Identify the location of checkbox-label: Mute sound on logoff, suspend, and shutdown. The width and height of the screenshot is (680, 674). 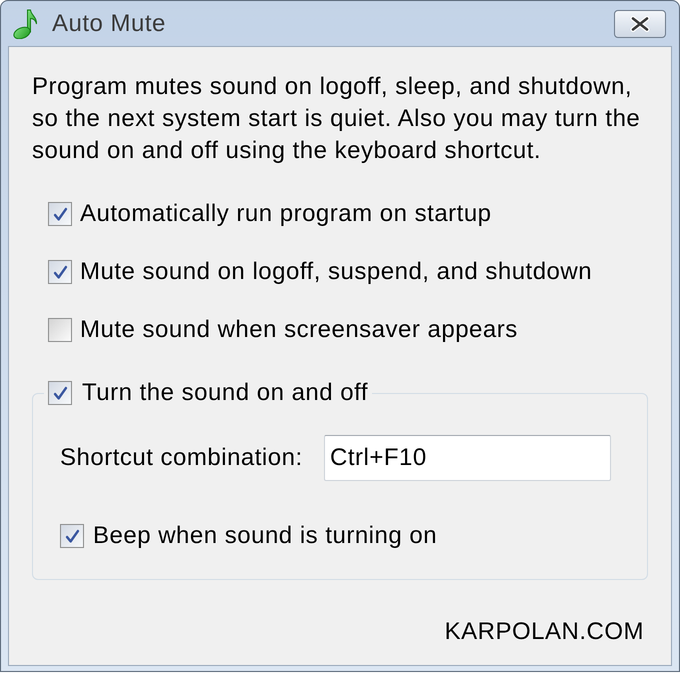
(336, 272).